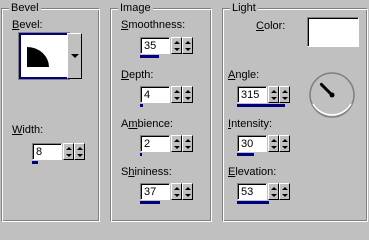 The height and width of the screenshot is (240, 369). What do you see at coordinates (25, 8) in the screenshot?
I see `bevel-legend: Bevel` at bounding box center [25, 8].